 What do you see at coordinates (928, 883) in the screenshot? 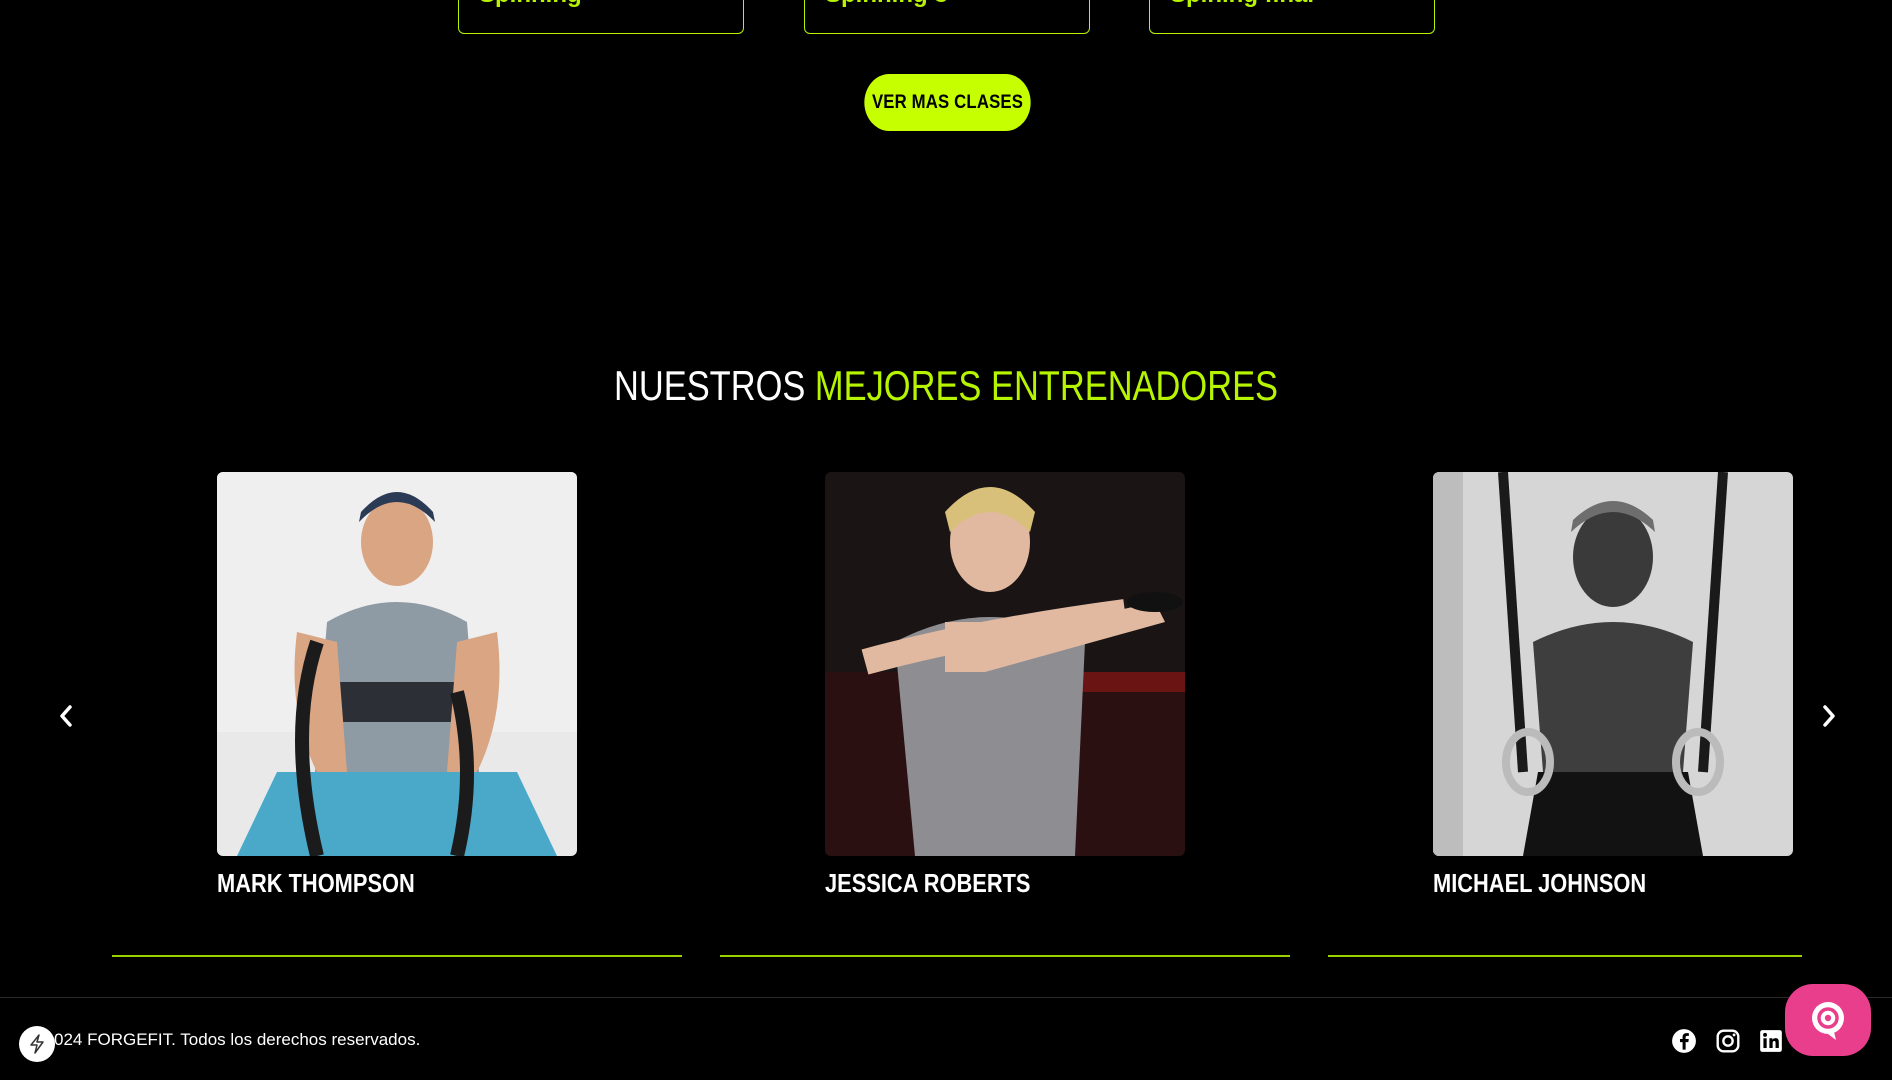
I see `trainer-name: JESSICA ROBERTS` at bounding box center [928, 883].